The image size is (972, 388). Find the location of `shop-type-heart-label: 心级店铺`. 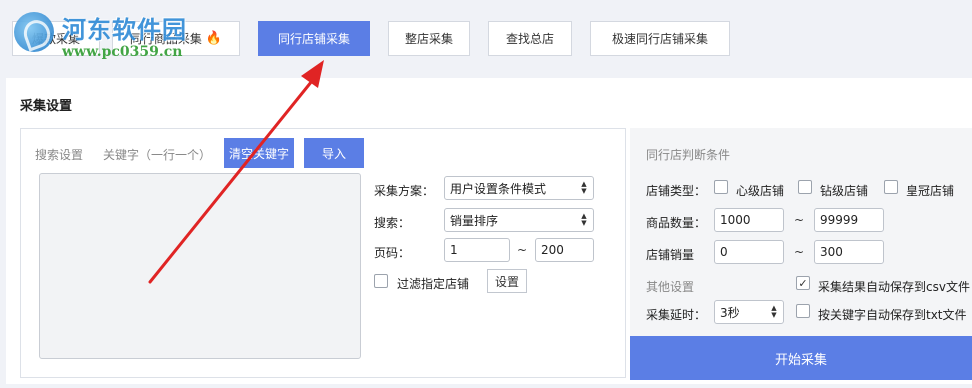

shop-type-heart-label: 心级店铺 is located at coordinates (760, 191).